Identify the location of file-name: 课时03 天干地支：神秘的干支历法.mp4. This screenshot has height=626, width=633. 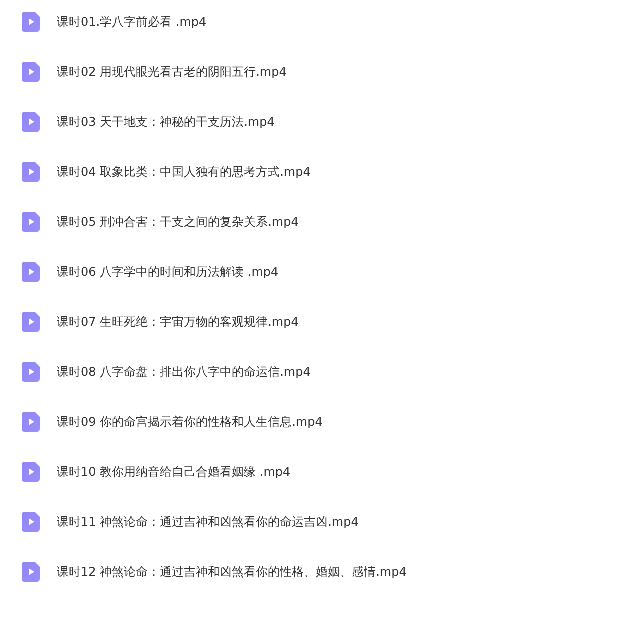
(166, 122).